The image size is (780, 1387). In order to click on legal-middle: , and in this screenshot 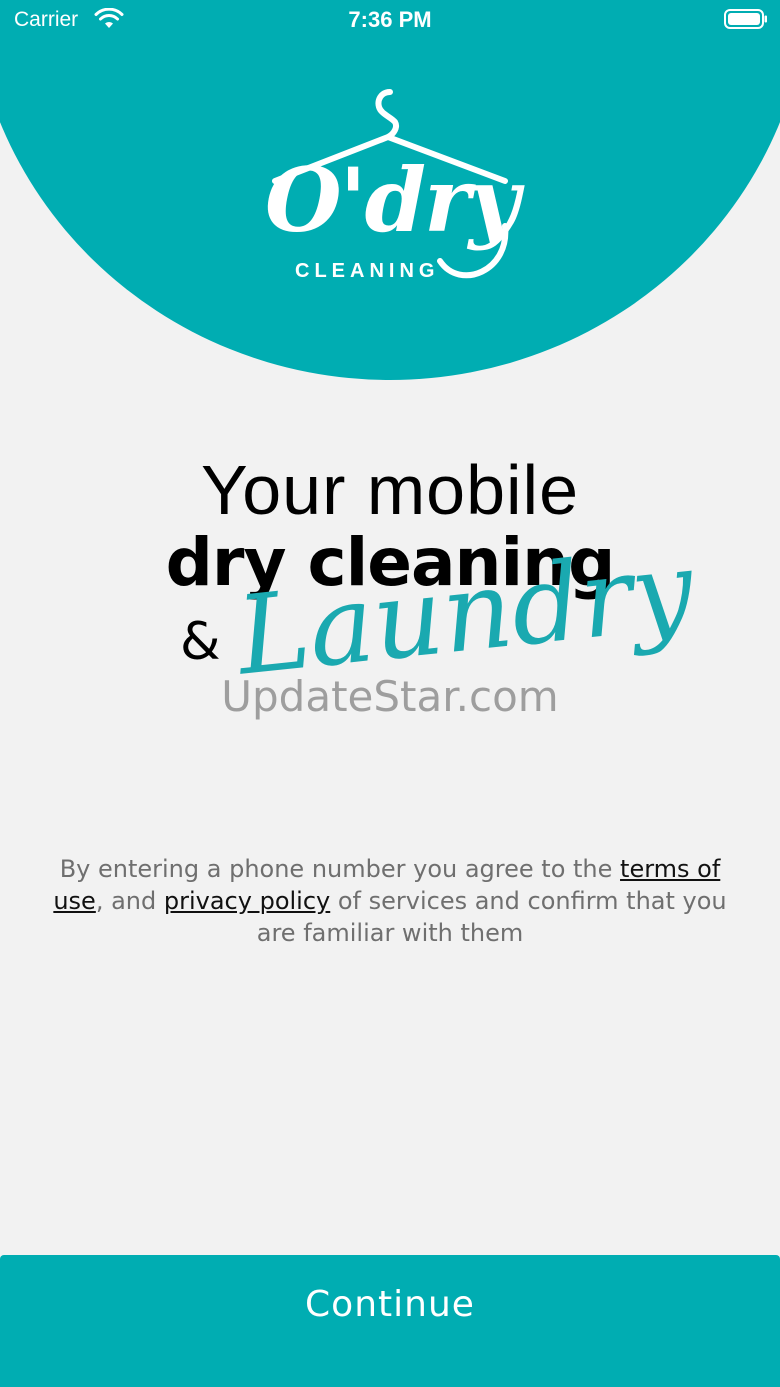, I will do `click(129, 901)`.